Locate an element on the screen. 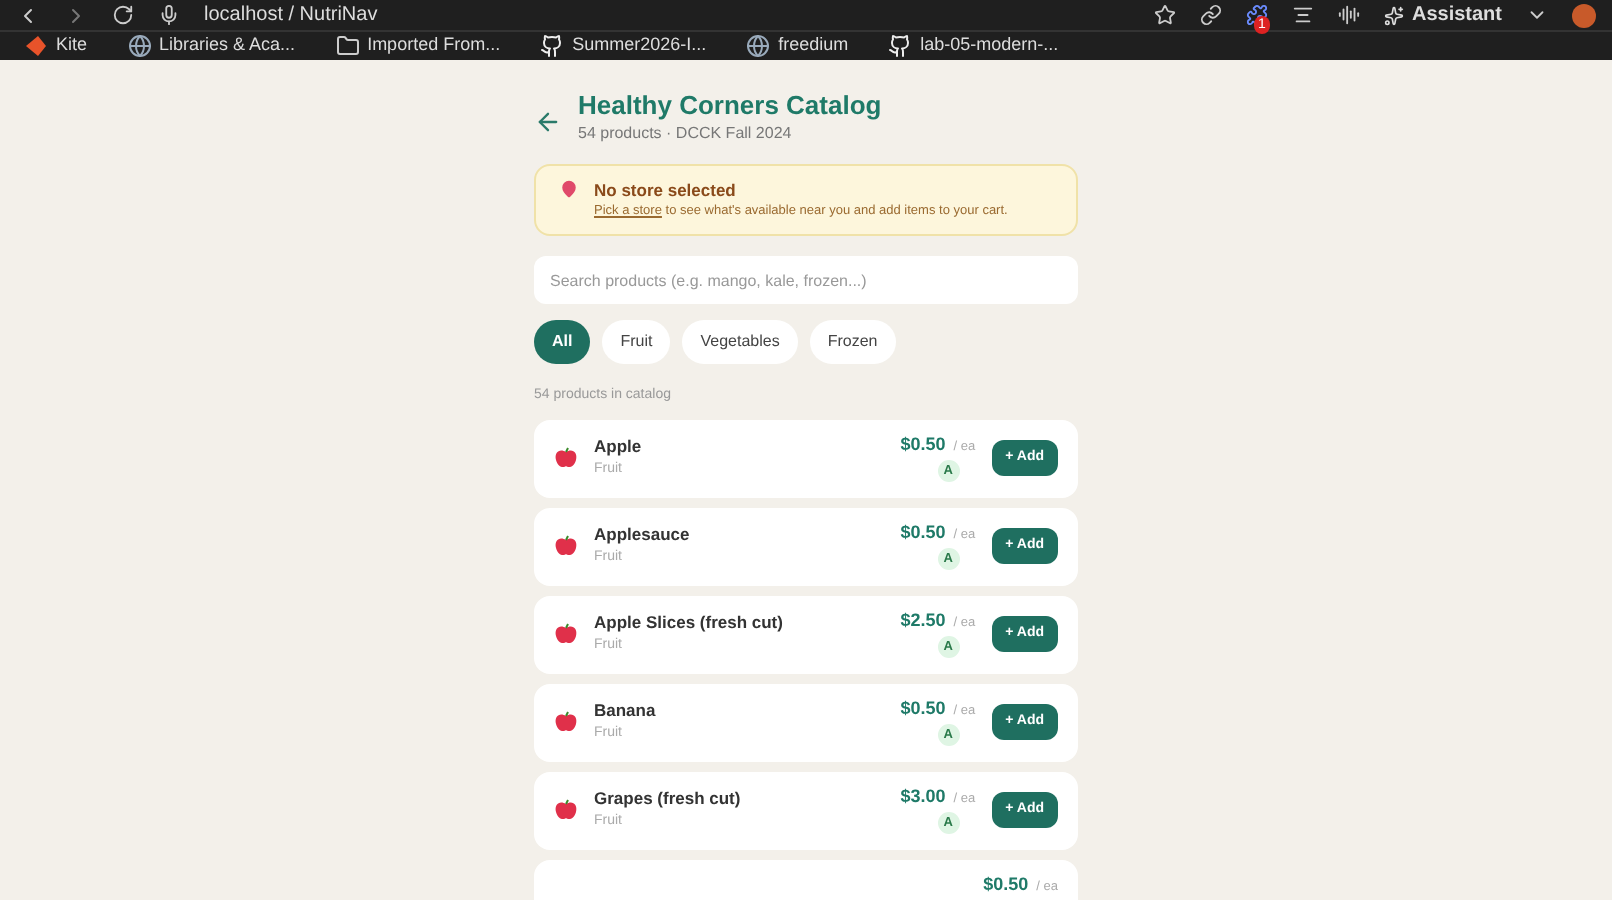 The height and width of the screenshot is (900, 1612). product-name: Grapes (fresh cut) is located at coordinates (668, 799).